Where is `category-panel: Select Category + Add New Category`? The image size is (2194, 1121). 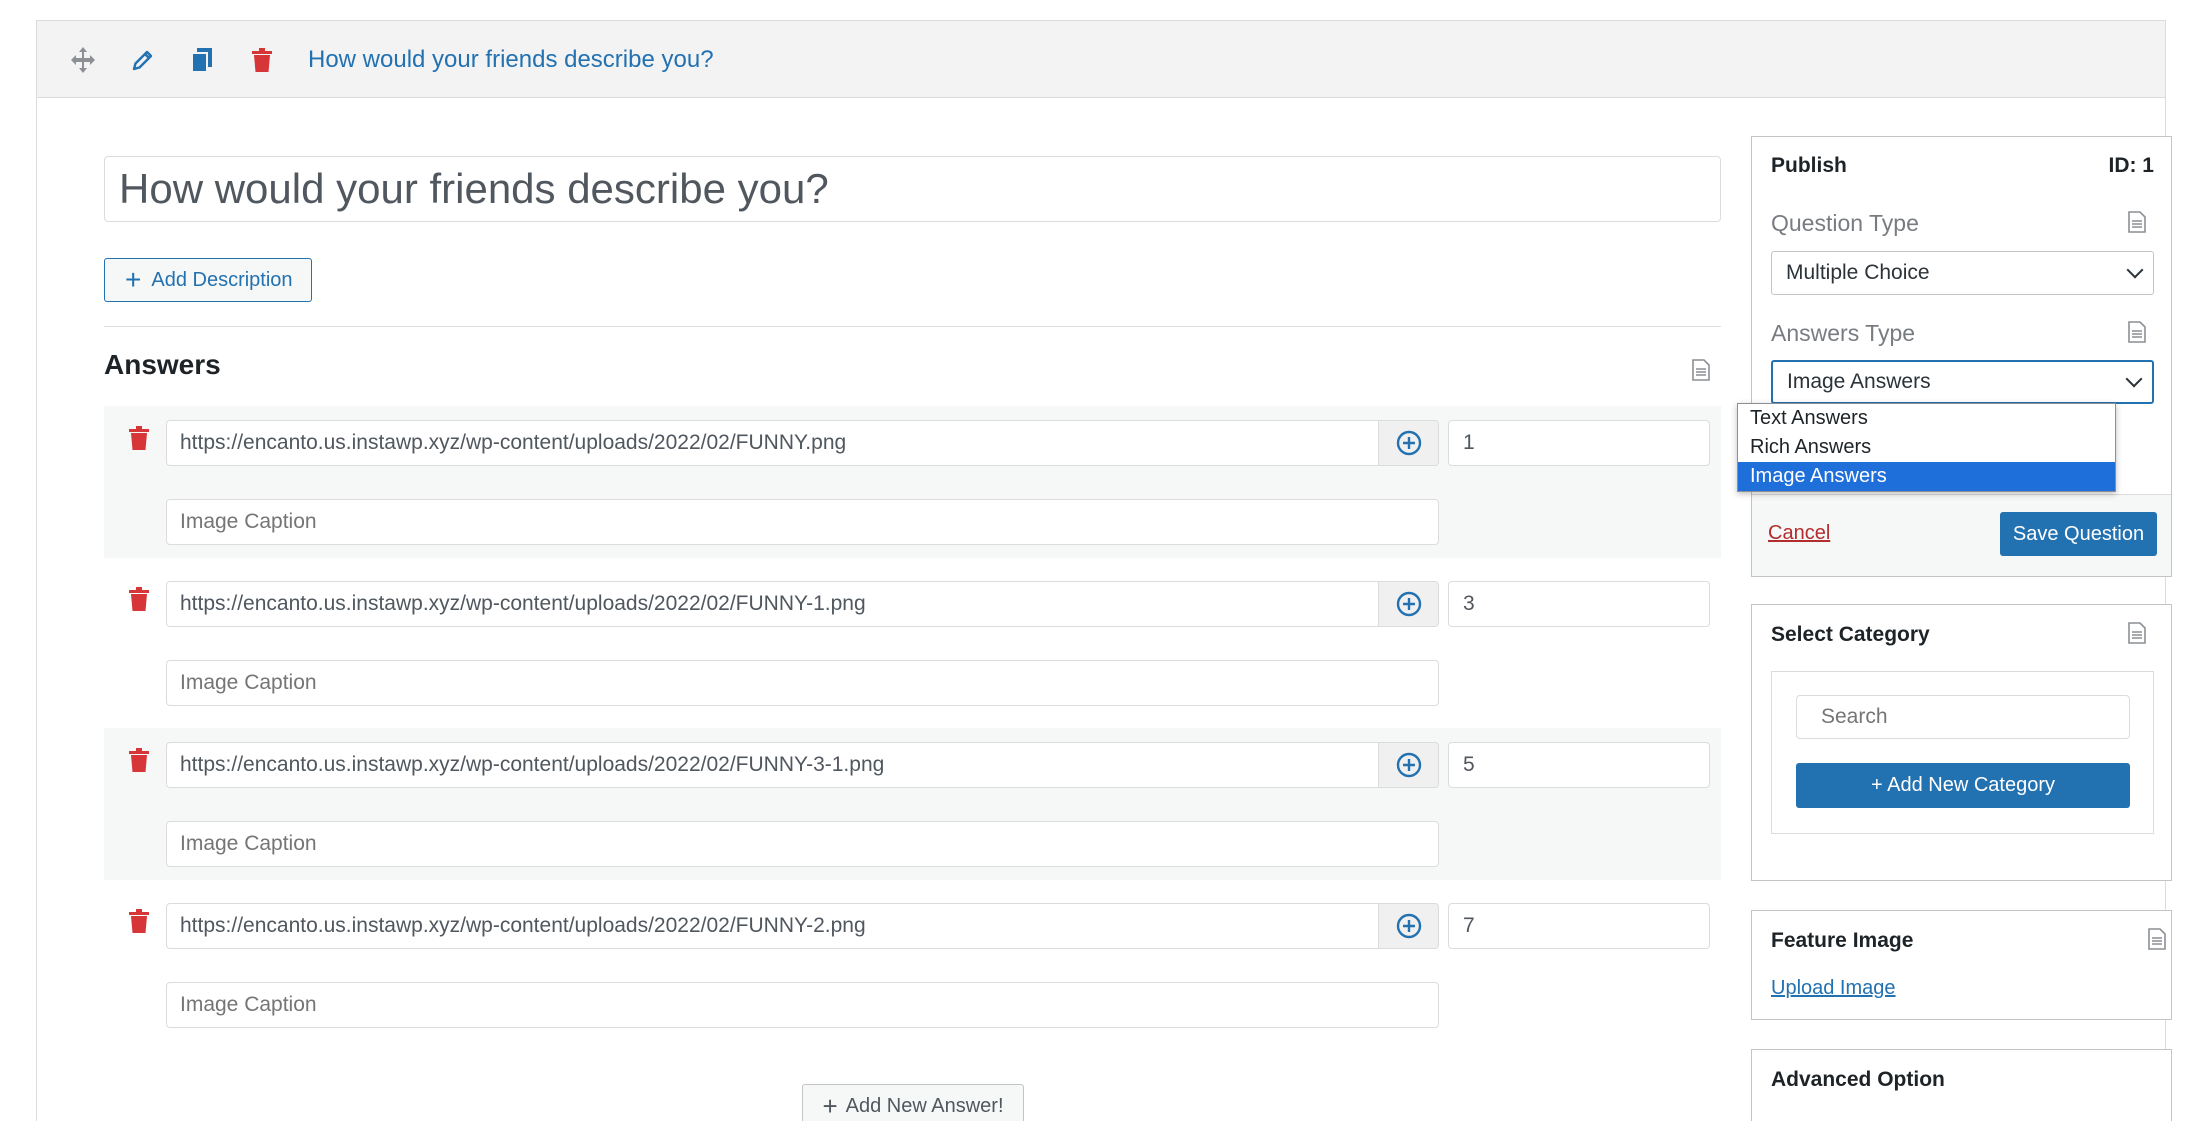 category-panel: Select Category + Add New Category is located at coordinates (1961, 742).